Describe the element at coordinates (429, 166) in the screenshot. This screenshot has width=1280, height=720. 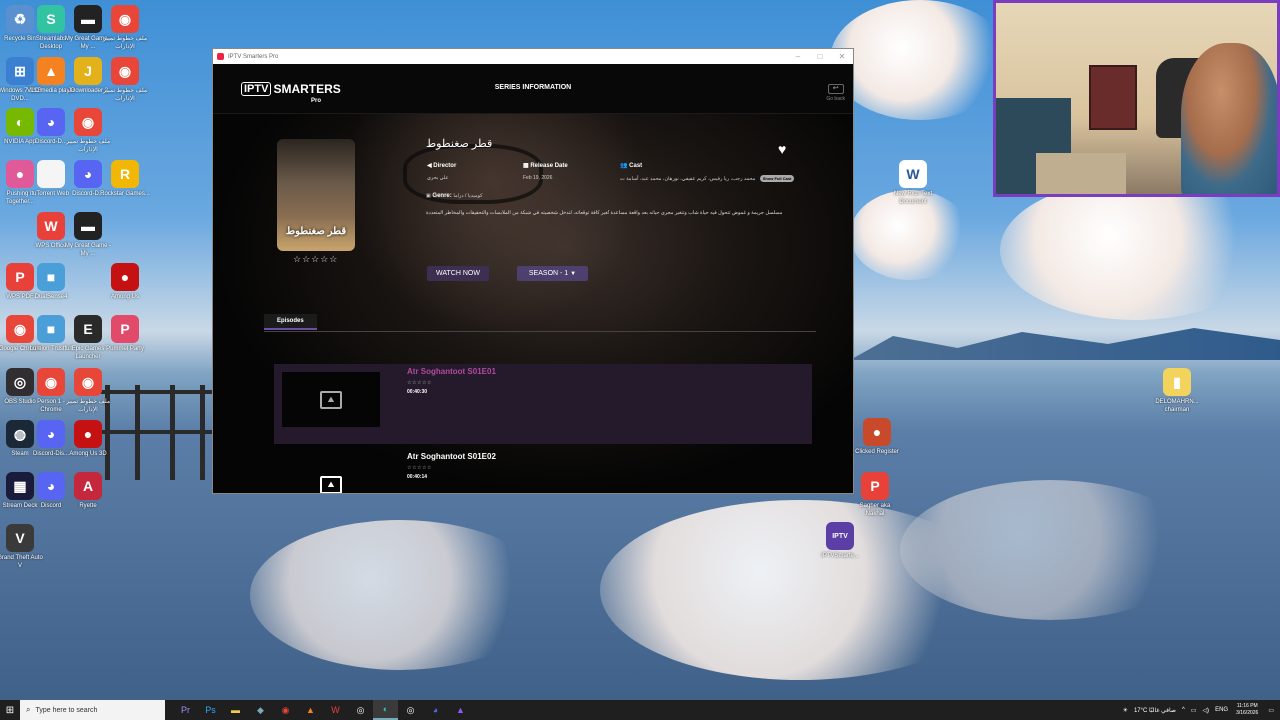
I see `megaphone-icon: ◀` at that location.